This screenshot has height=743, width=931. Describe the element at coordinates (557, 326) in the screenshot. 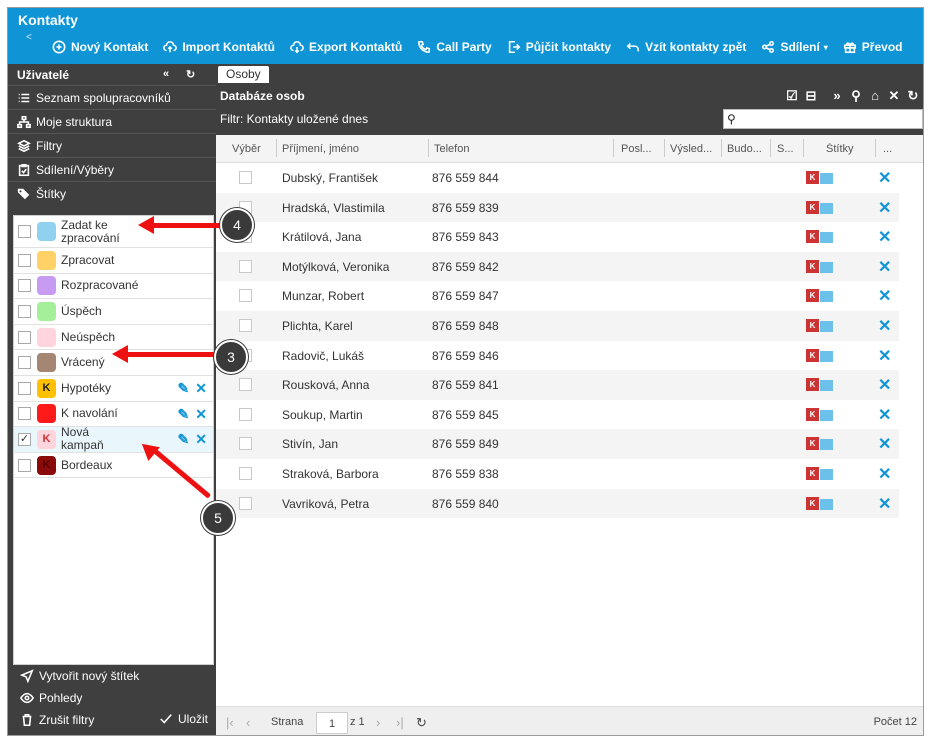

I see `table-row: Plichta, Karel 876 559 848 K ✕` at that location.